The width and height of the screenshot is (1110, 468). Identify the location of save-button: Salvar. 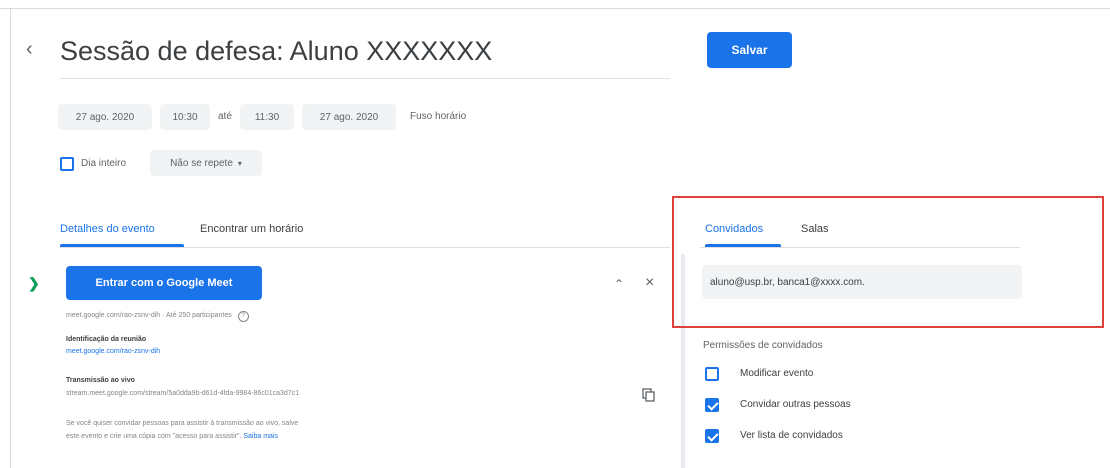
(749, 50).